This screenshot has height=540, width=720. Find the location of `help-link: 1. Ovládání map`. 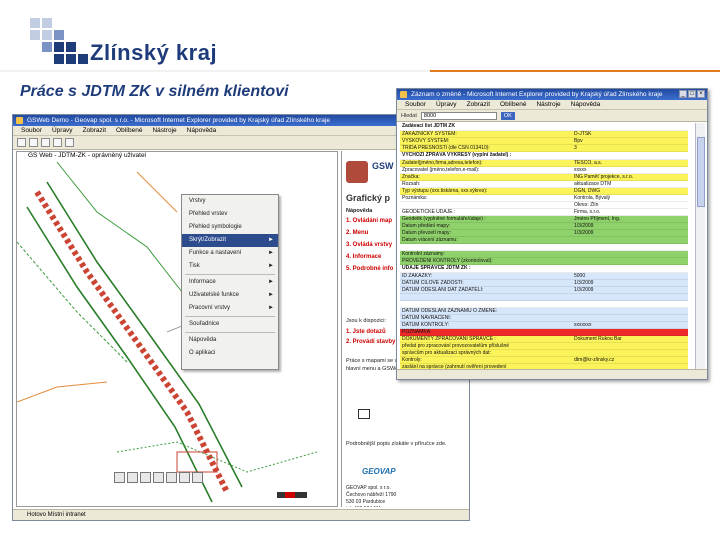

help-link: 1. Ovládání map is located at coordinates (369, 221).